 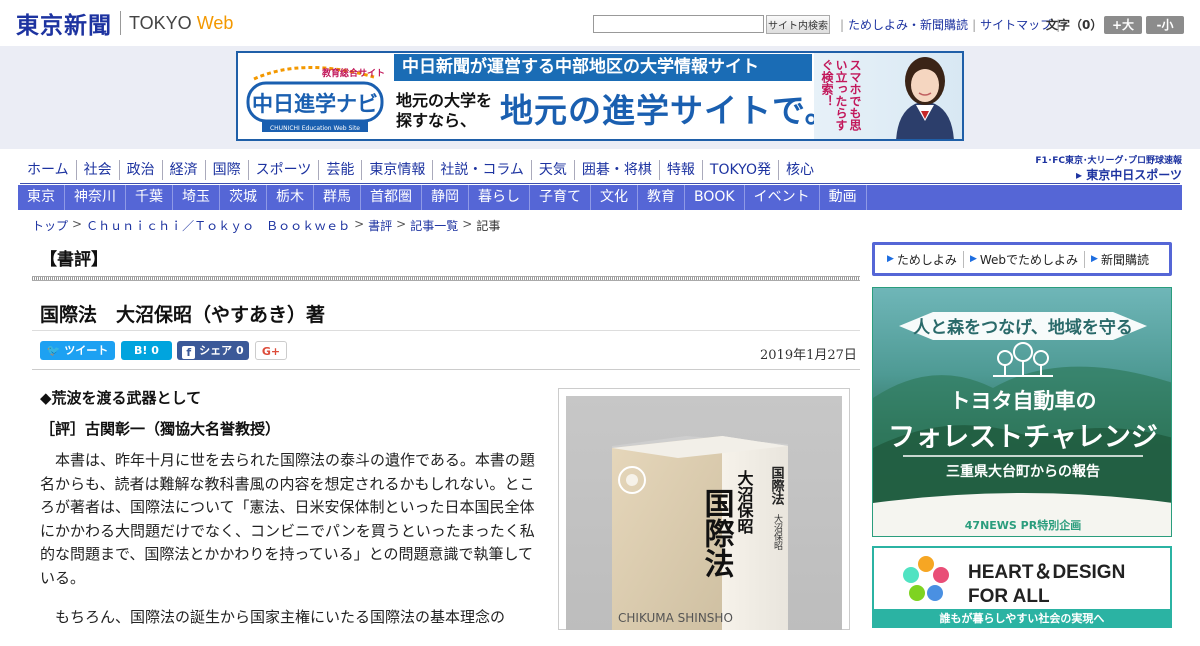 What do you see at coordinates (925, 98) in the screenshot?
I see `banner-girl-photo` at bounding box center [925, 98].